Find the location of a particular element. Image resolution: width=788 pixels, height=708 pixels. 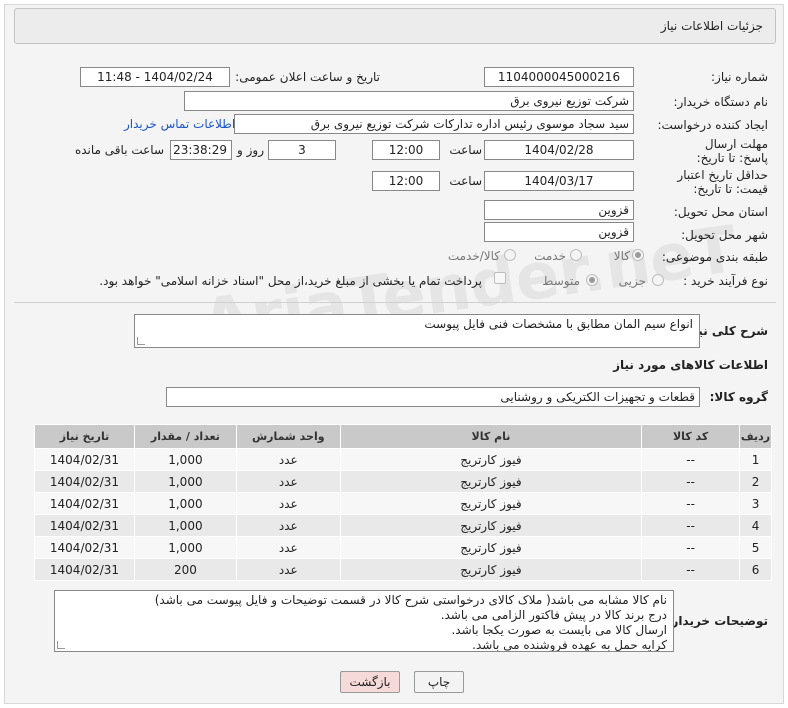

province-label: استان محل تحویل: is located at coordinates (720, 212).